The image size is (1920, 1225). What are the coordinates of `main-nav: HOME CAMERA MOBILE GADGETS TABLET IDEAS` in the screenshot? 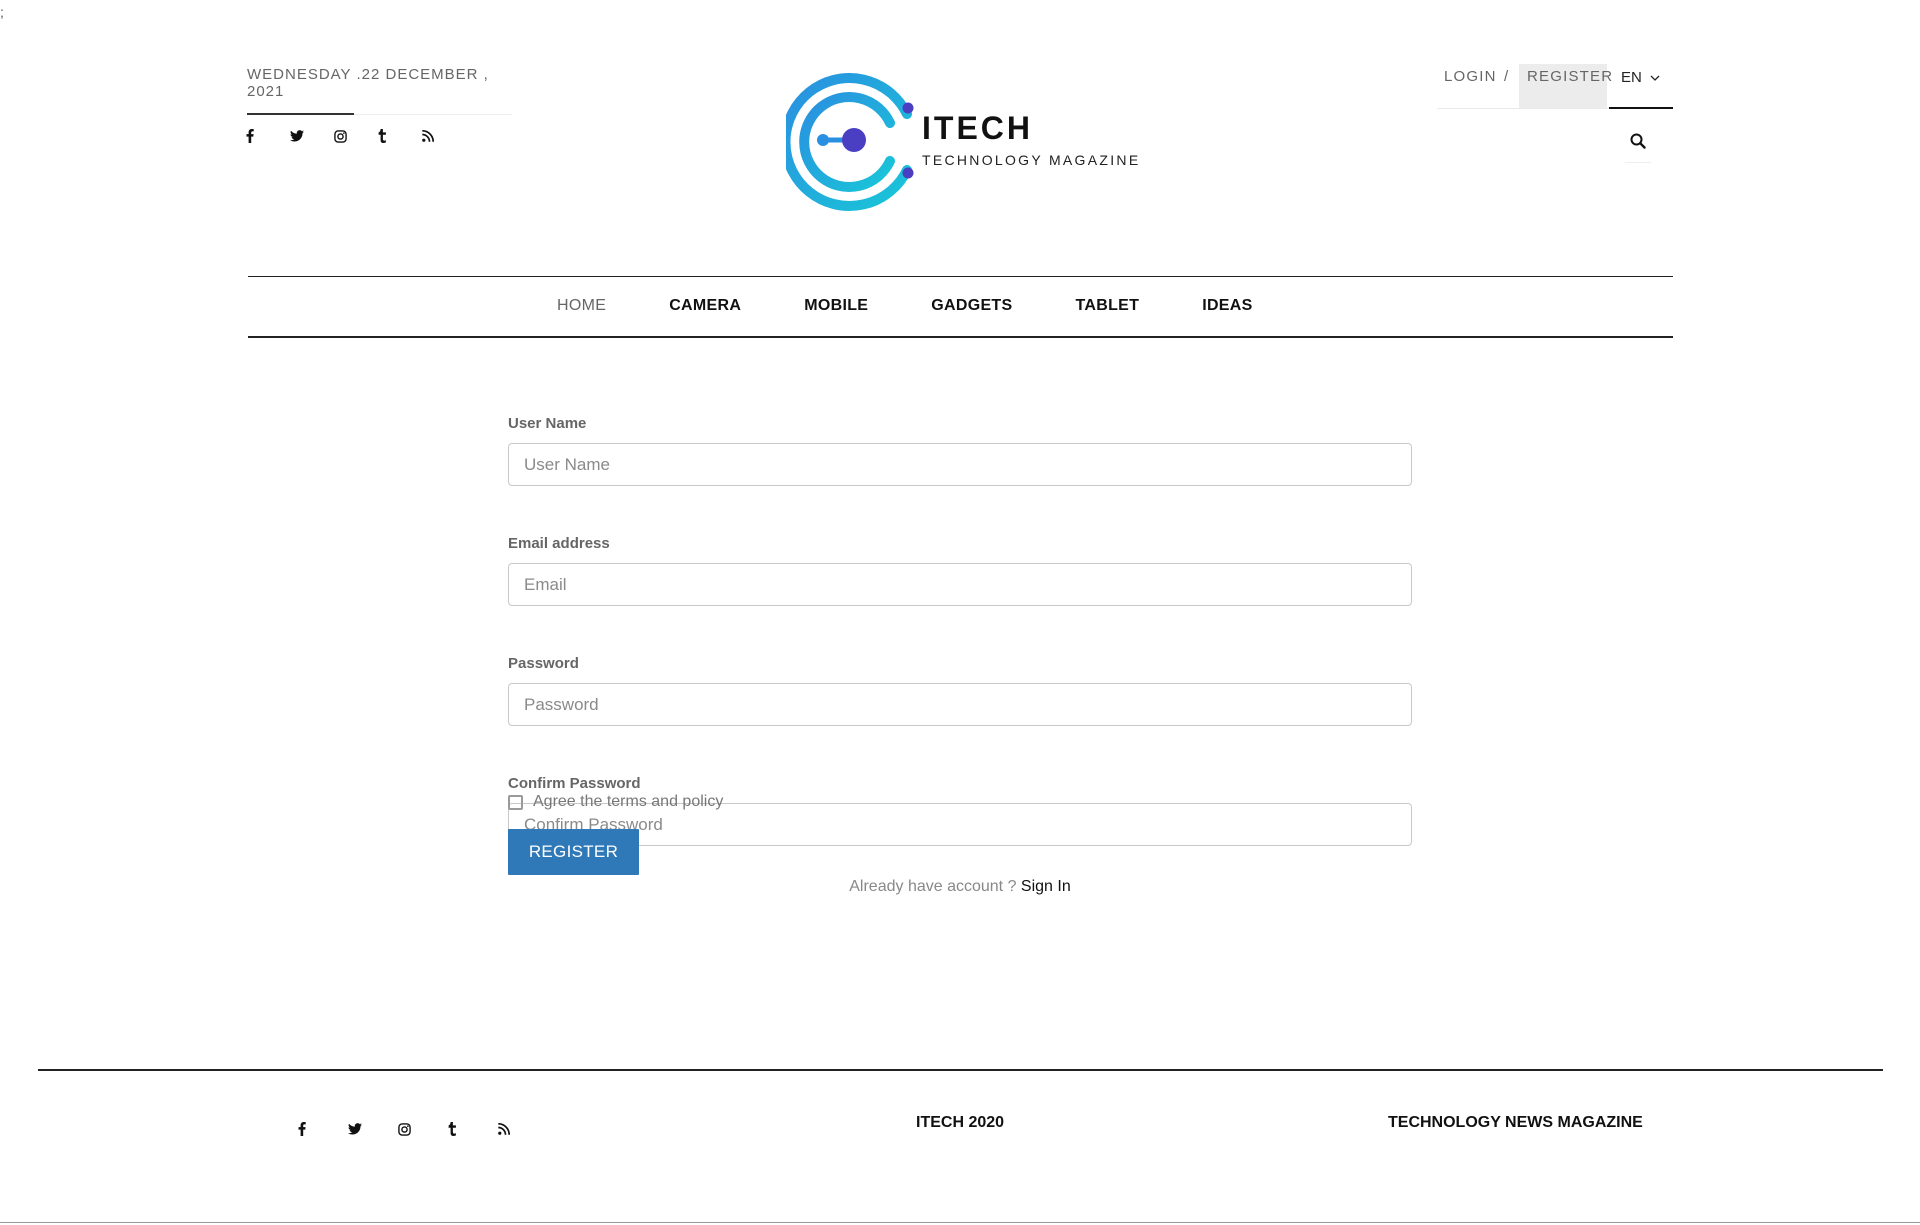 It's located at (960, 307).